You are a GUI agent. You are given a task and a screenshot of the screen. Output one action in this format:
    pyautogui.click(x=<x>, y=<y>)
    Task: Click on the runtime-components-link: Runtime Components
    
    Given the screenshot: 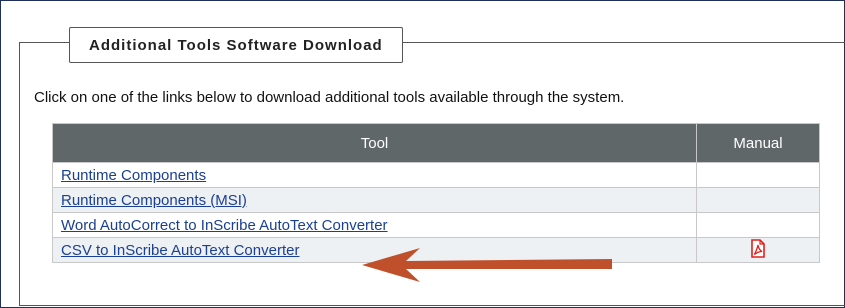 What is the action you would take?
    pyautogui.click(x=133, y=175)
    